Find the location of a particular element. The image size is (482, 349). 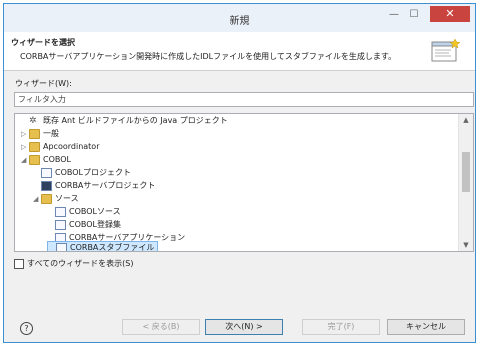

tree-item-label: Apcoordinator is located at coordinates (71, 146).